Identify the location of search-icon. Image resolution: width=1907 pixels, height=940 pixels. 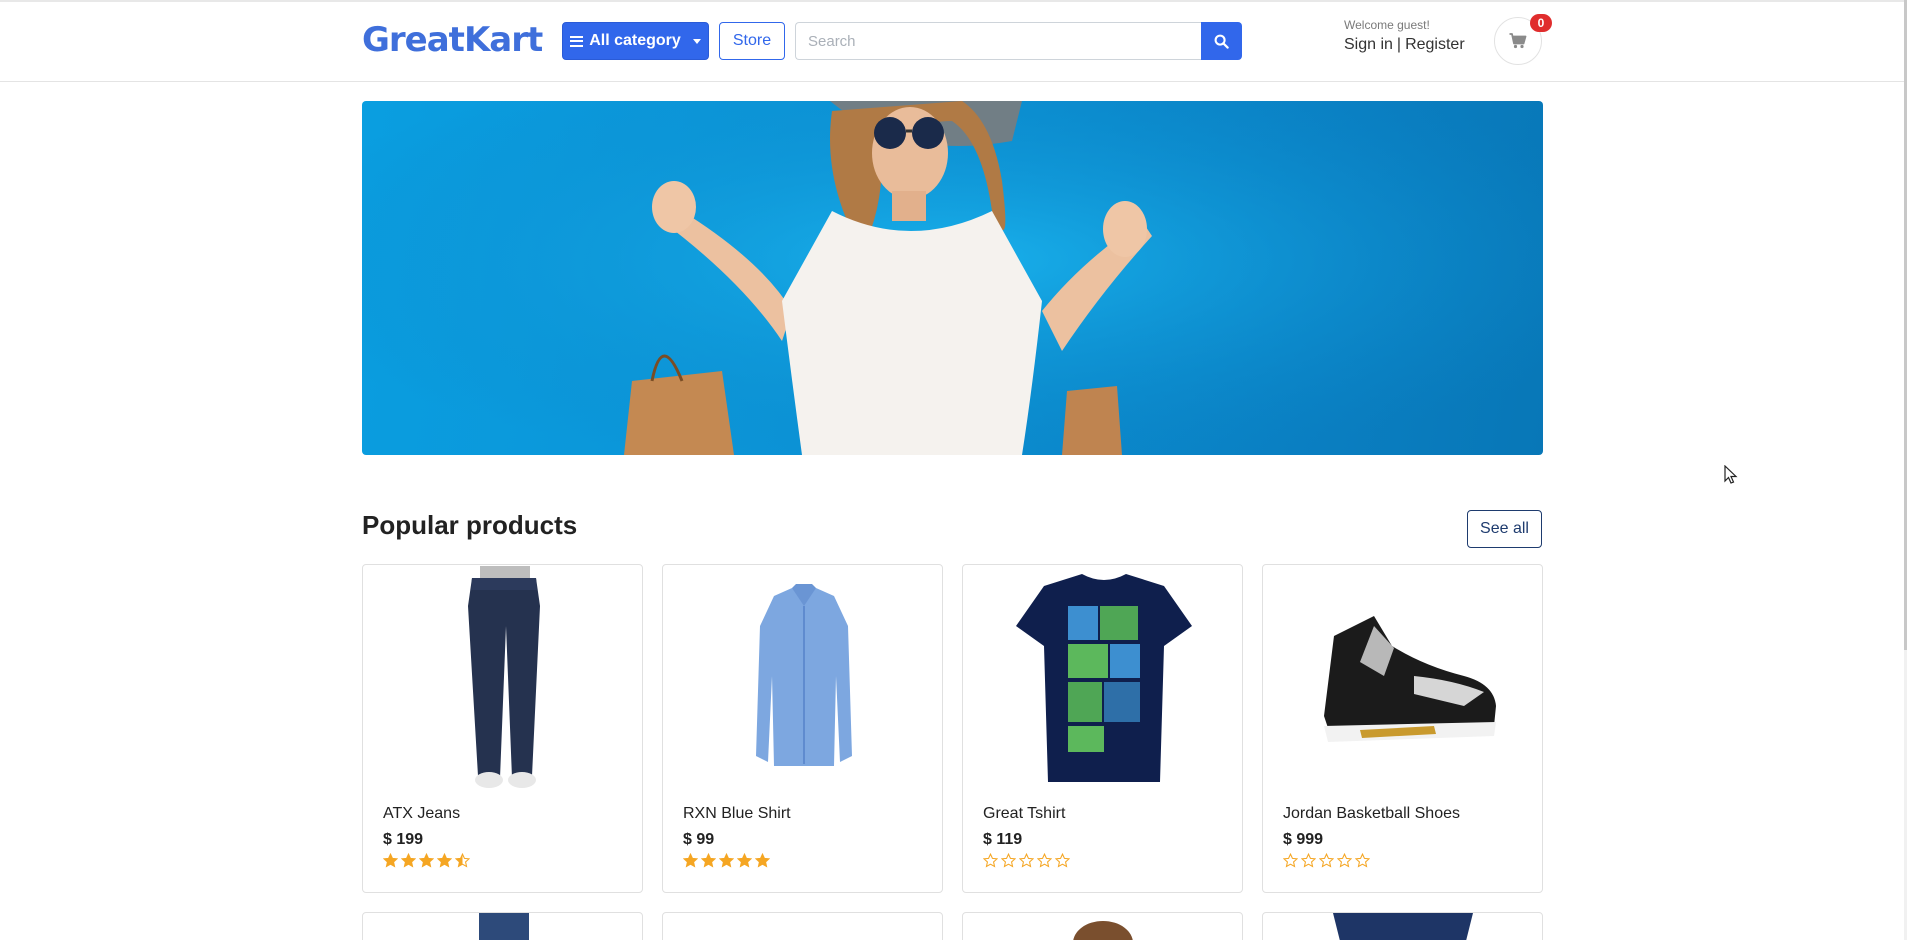
(1221, 41).